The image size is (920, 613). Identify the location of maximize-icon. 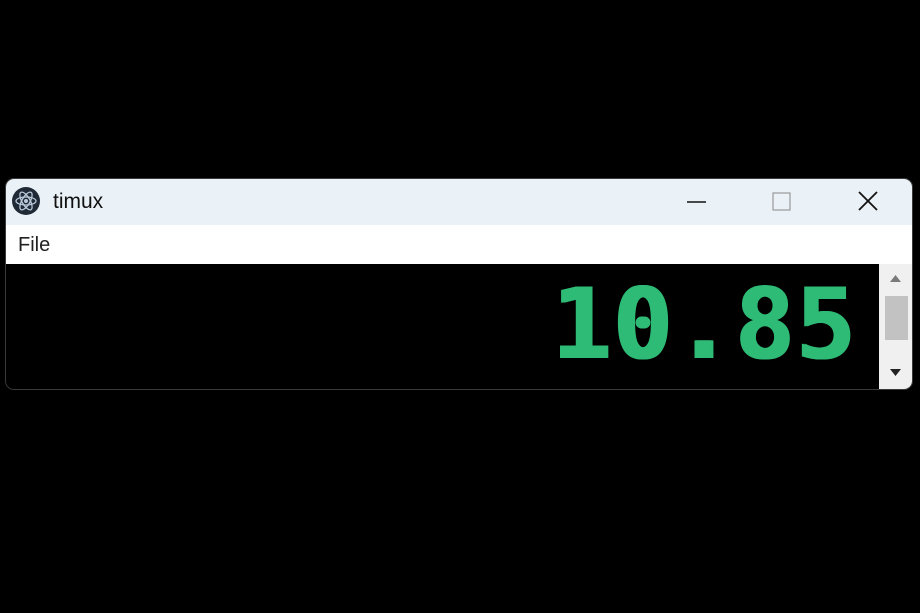
(781, 201).